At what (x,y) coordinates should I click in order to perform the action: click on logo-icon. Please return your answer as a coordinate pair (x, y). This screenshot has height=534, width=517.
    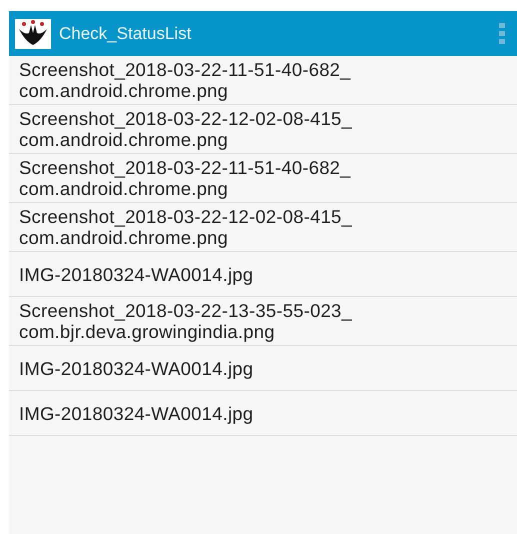
    Looking at the image, I should click on (33, 33).